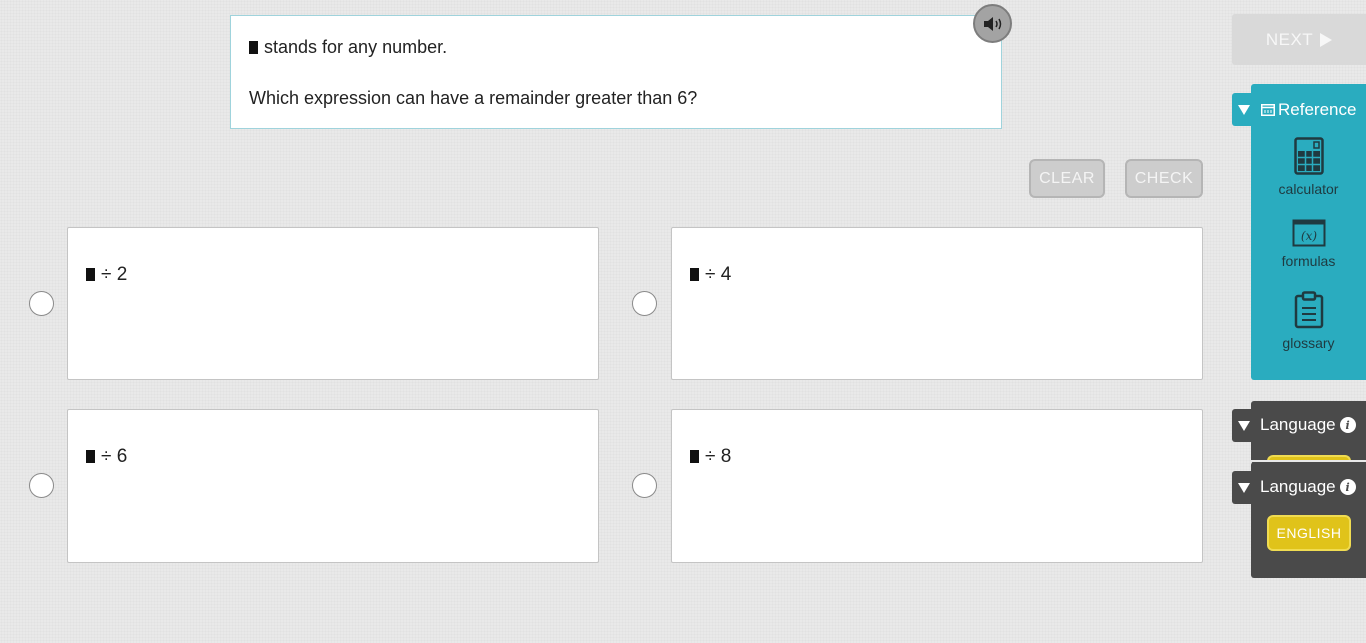 Image resolution: width=1366 pixels, height=643 pixels. Describe the element at coordinates (1308, 189) in the screenshot. I see `calculator-label: calculator` at that location.